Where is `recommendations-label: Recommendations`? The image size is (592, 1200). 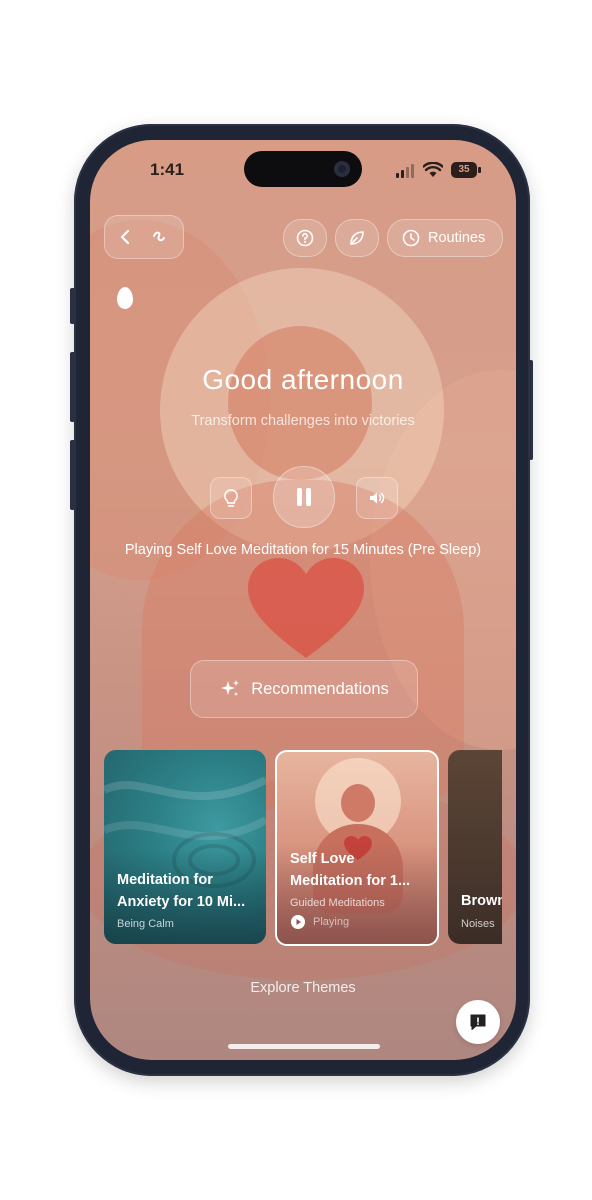
recommendations-label: Recommendations is located at coordinates (320, 688).